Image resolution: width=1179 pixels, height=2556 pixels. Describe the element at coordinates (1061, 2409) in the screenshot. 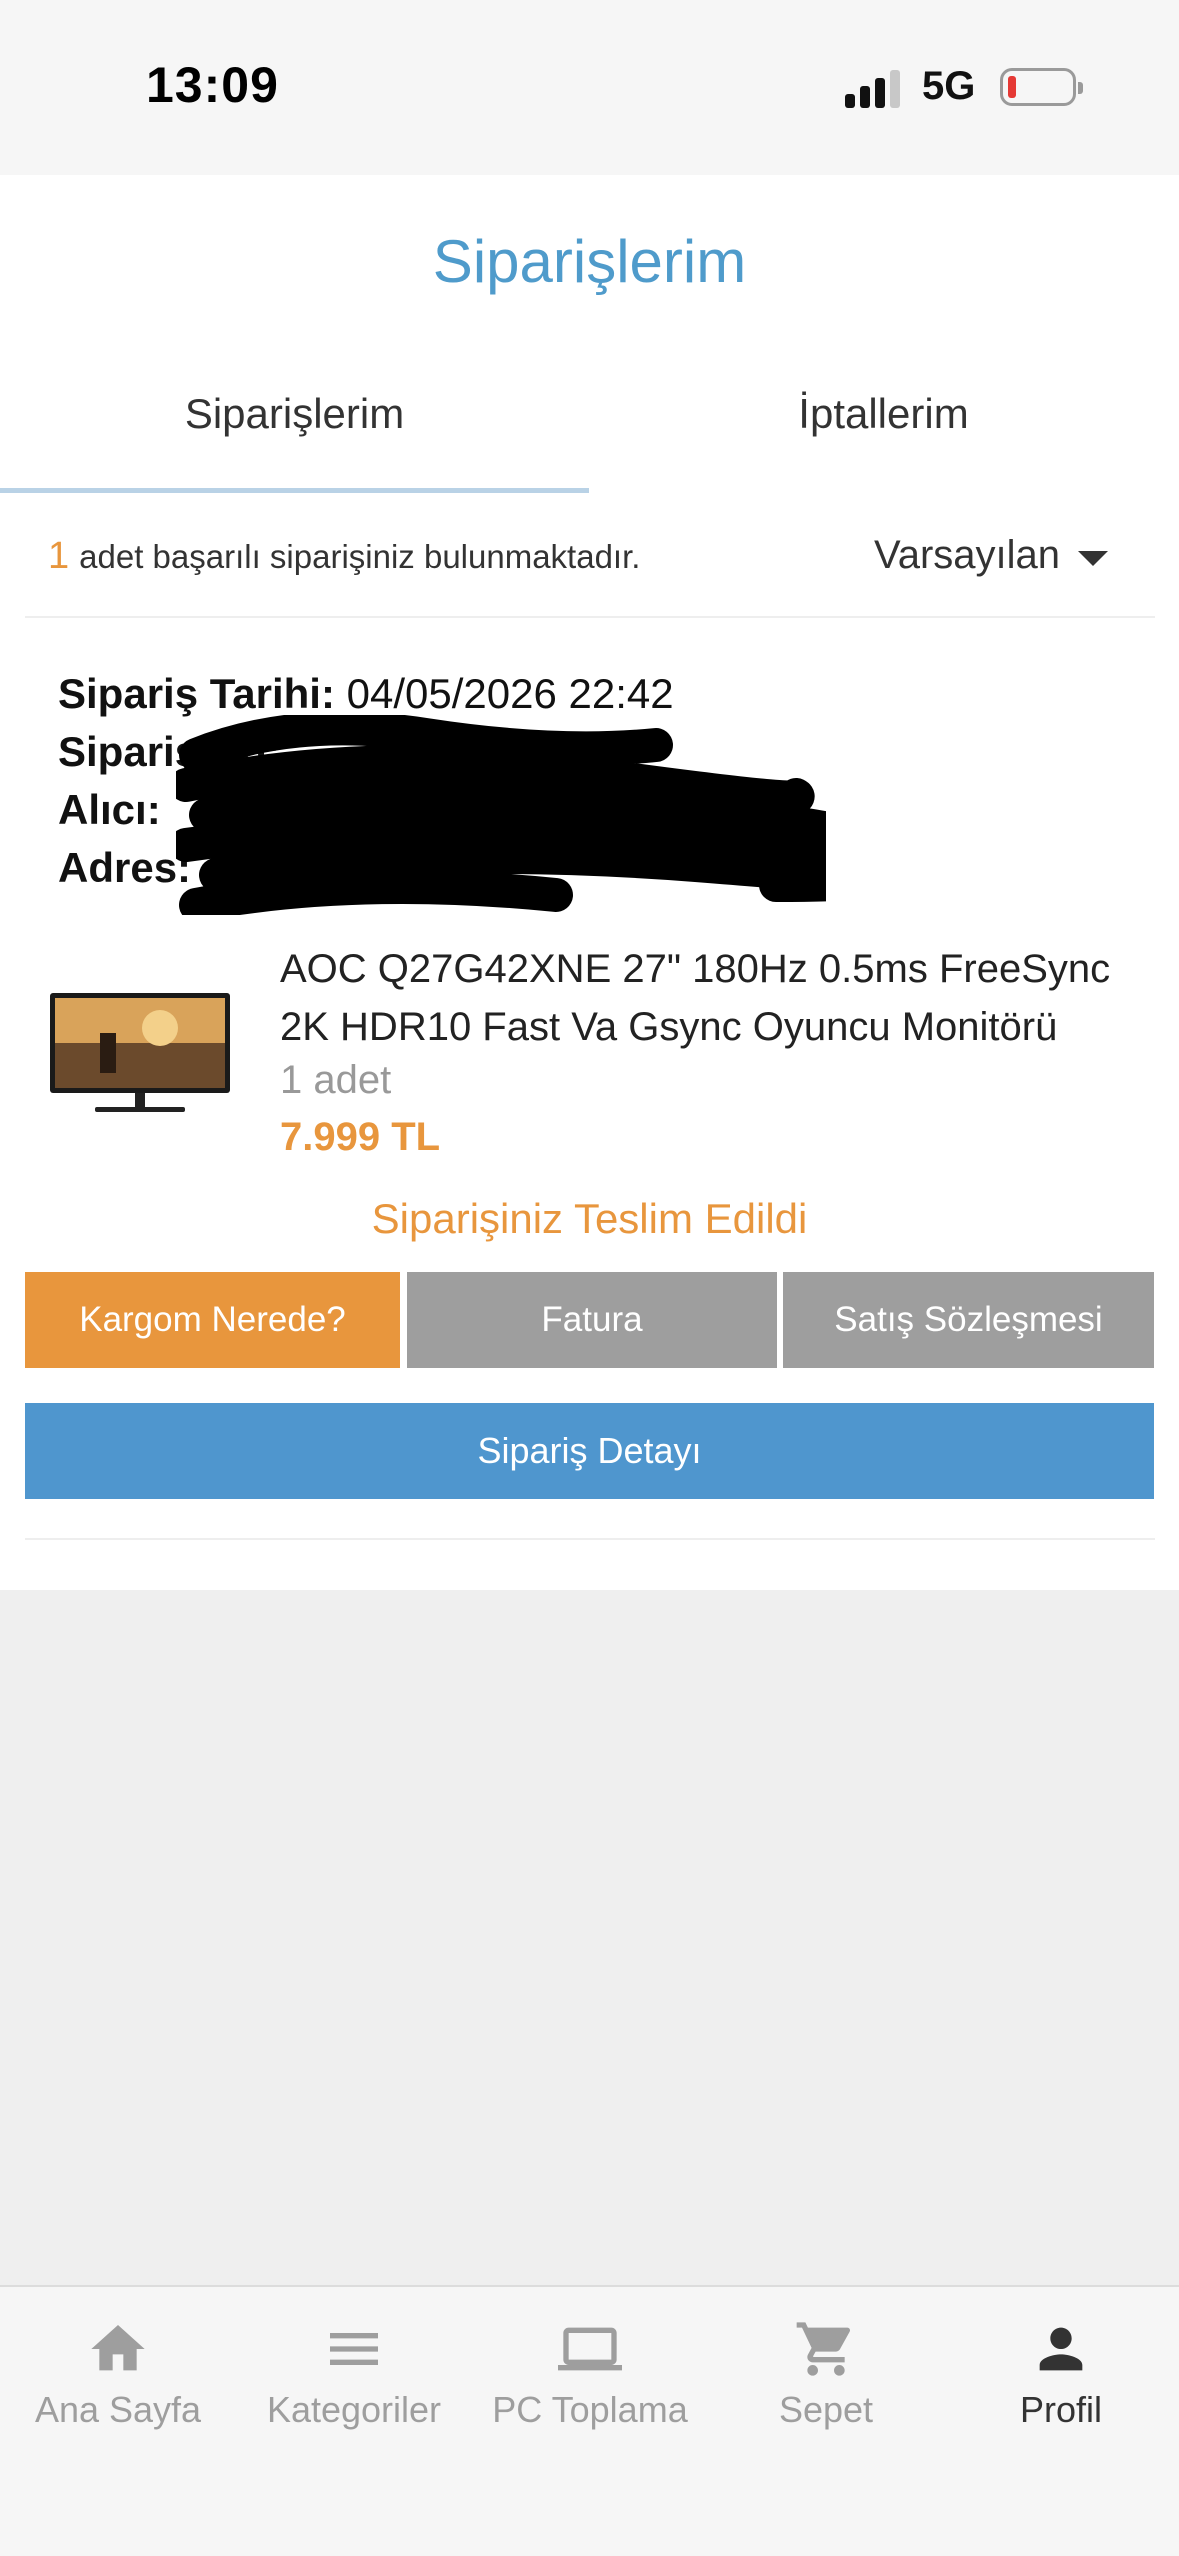

I see `nav-label-profile: Profil` at that location.